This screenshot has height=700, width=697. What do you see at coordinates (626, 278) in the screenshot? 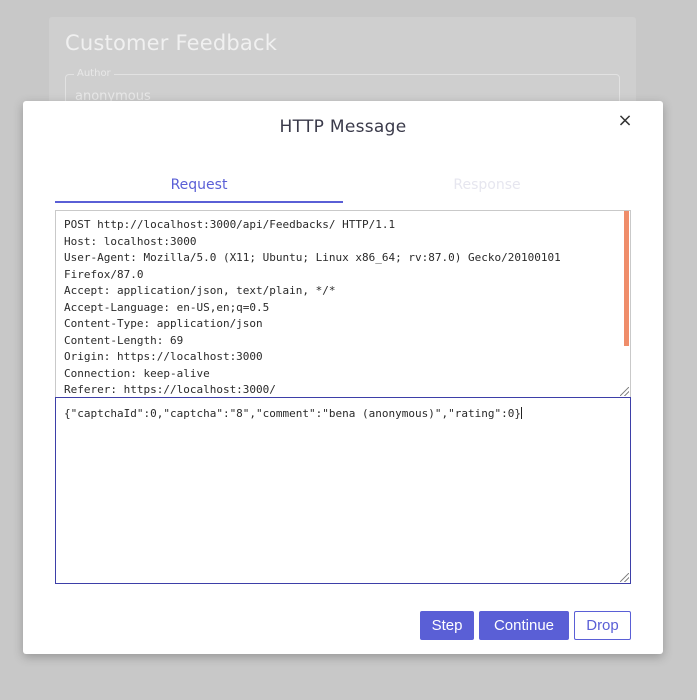
I see `scrollbar-thumb` at bounding box center [626, 278].